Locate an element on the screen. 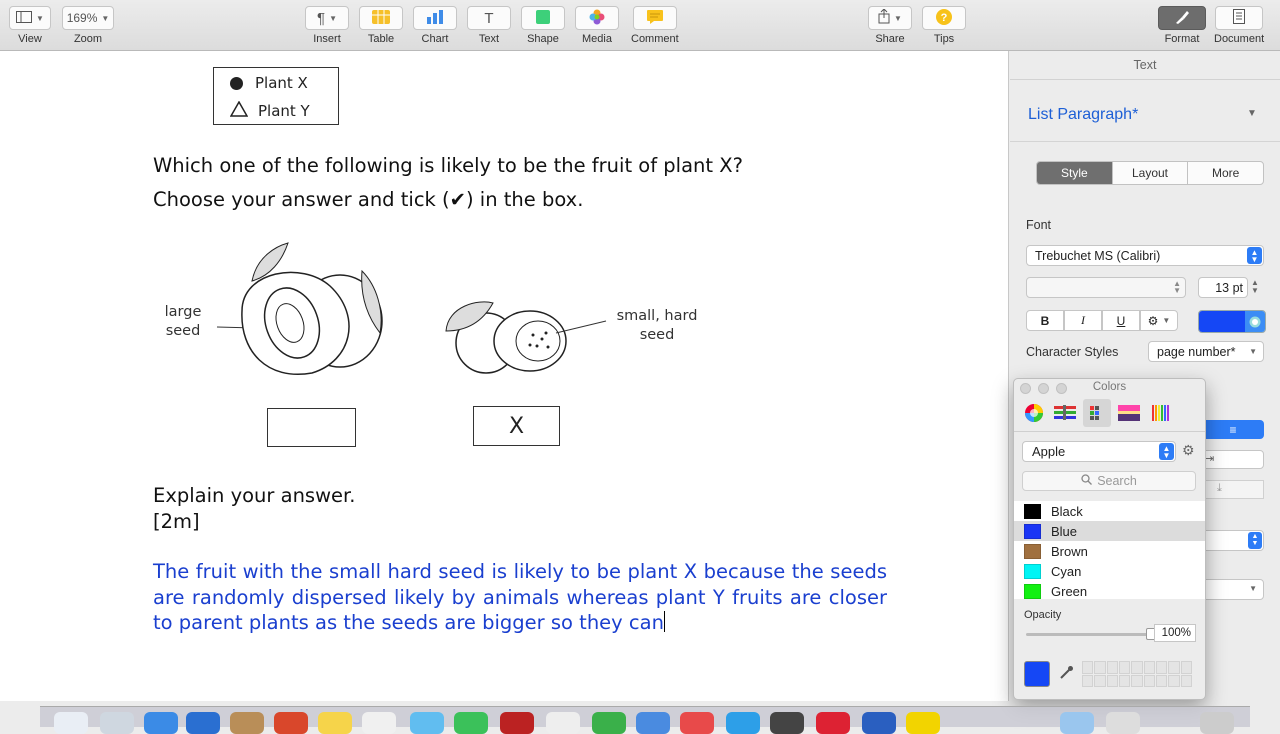 The height and width of the screenshot is (734, 1280). view-button: ▼ is located at coordinates (30, 18).